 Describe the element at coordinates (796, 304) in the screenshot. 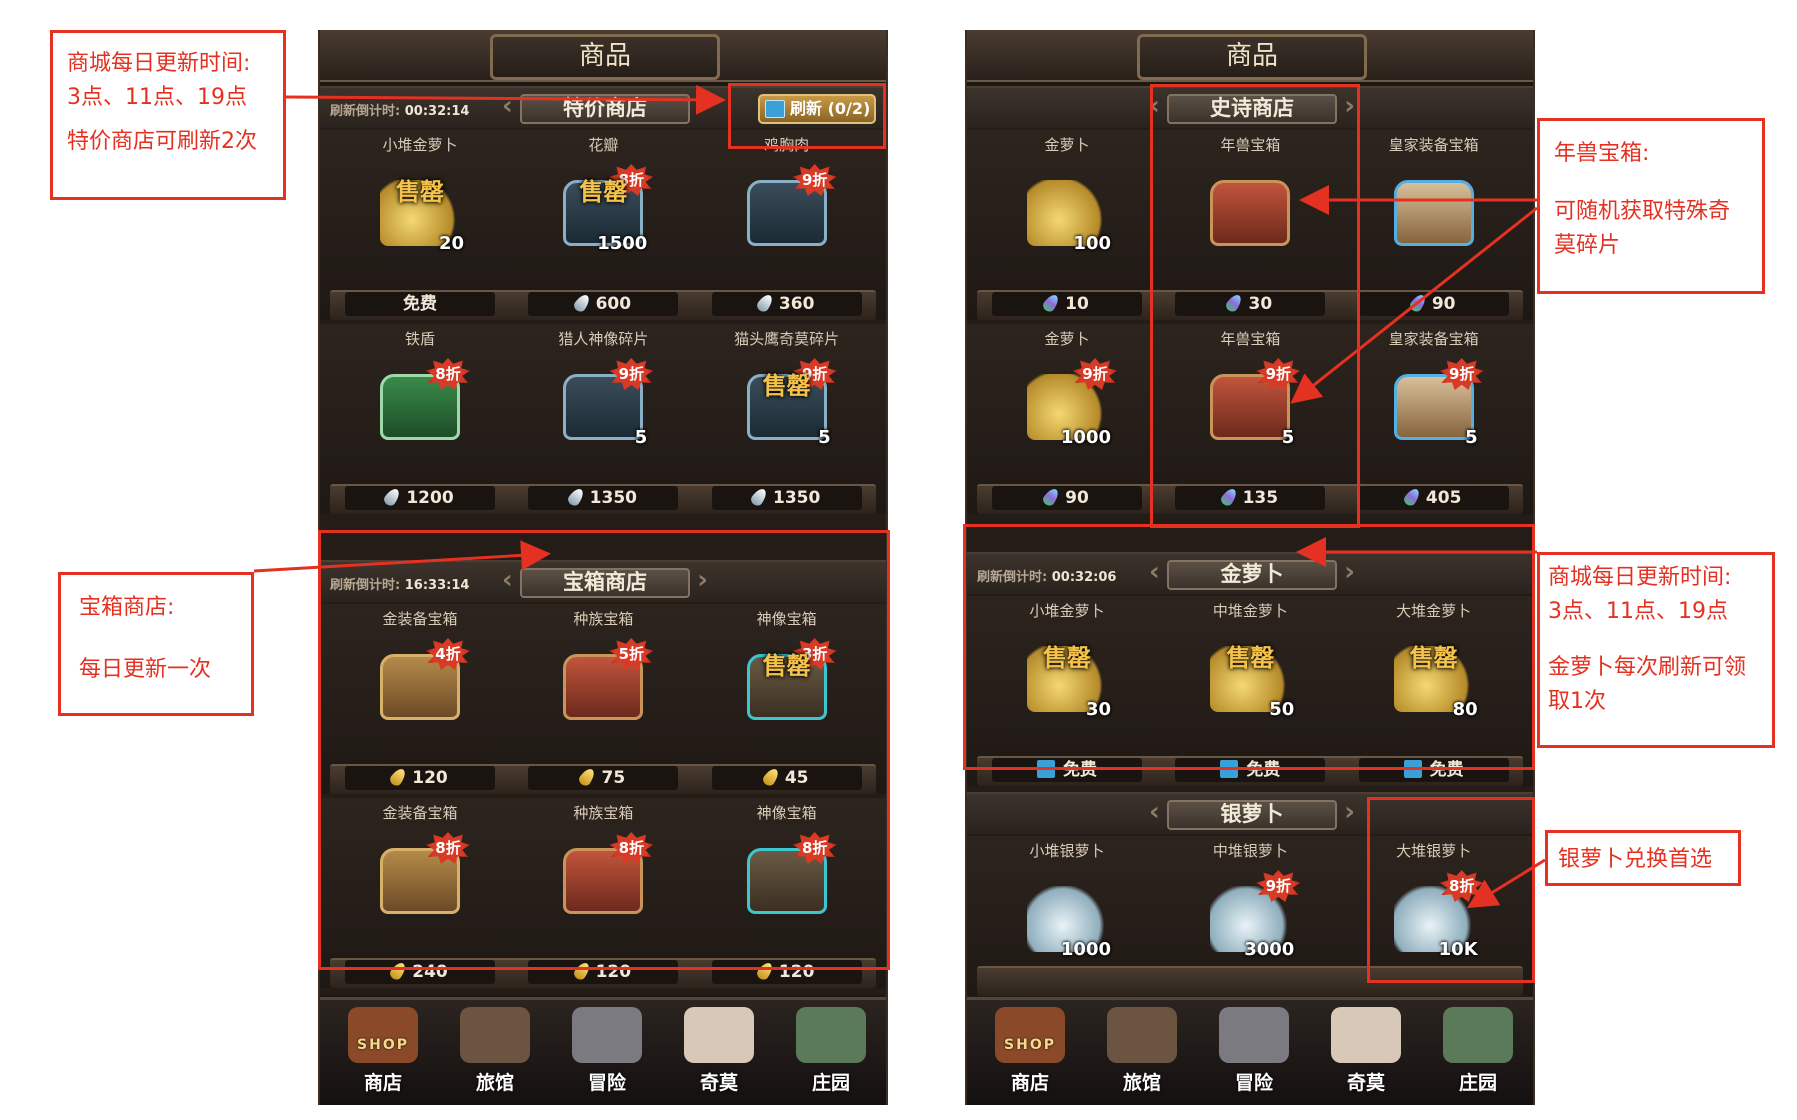

I see `price-text: 360` at that location.